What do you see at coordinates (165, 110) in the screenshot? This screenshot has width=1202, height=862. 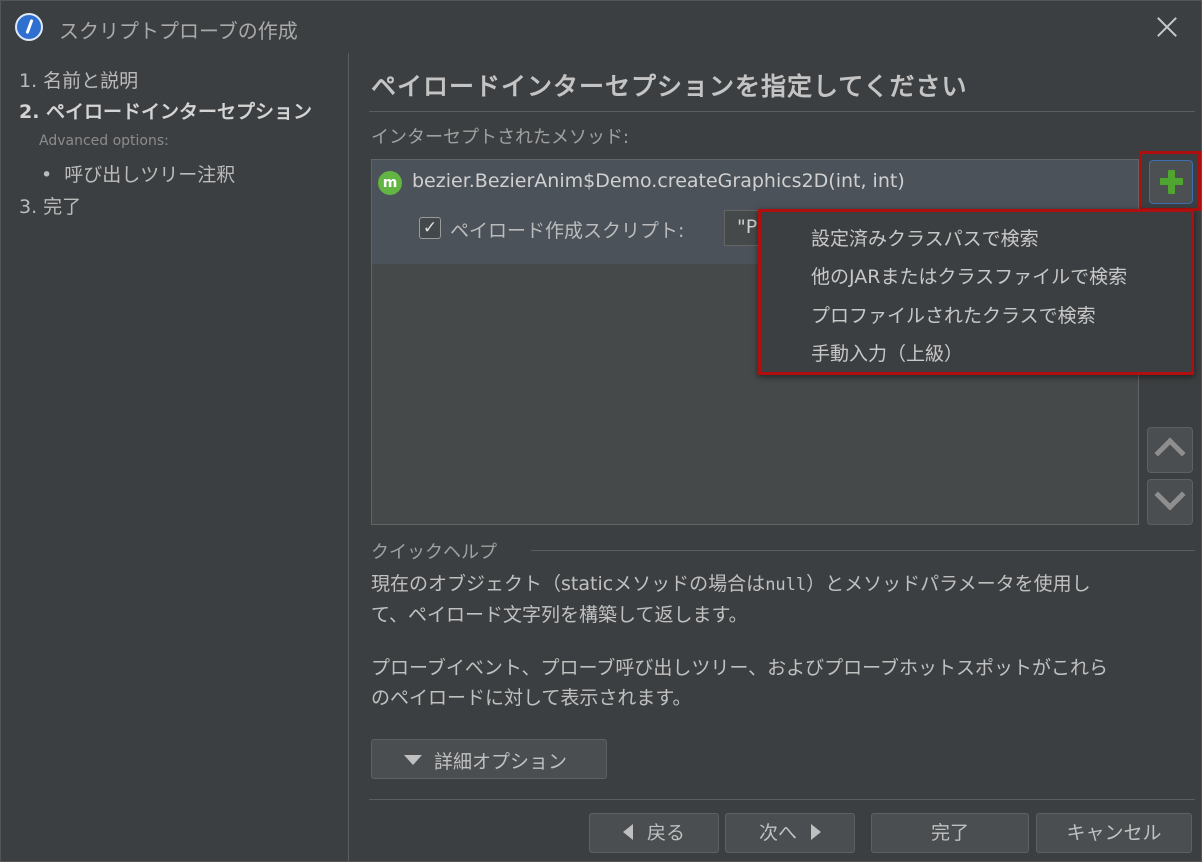 I see `step-payload-interception: 2. ペイロードインターセプション` at bounding box center [165, 110].